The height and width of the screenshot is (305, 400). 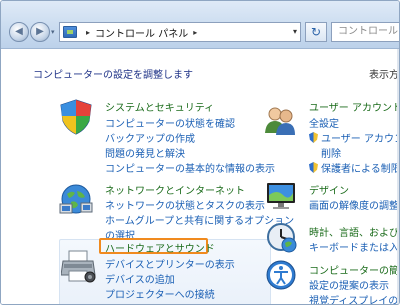 I want to click on task-devices-printers: デバイスとプリンターの表示, so click(x=170, y=263).